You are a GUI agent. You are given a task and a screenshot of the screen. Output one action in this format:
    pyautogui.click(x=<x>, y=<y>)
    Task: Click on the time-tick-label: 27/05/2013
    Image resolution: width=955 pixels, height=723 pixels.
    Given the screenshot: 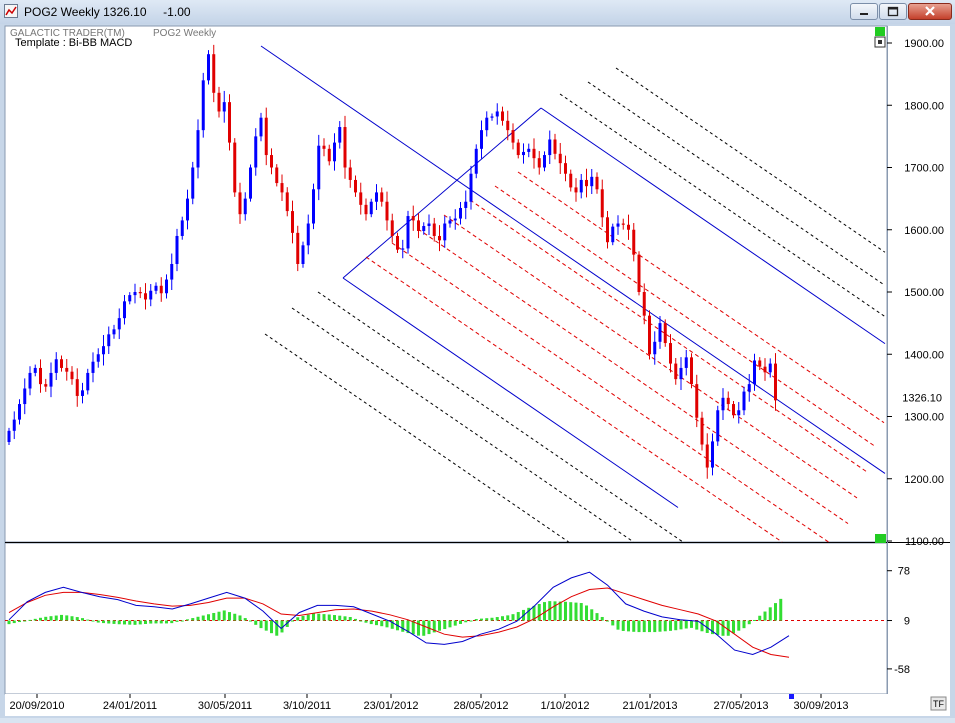 What is the action you would take?
    pyautogui.click(x=740, y=706)
    